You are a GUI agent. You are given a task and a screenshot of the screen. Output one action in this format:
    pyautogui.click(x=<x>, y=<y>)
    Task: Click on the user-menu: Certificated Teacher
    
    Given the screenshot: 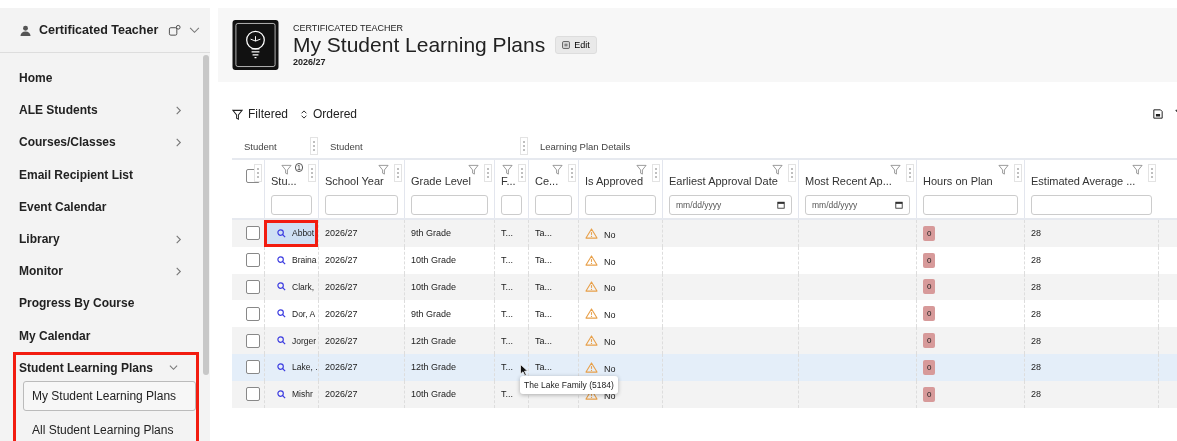 What is the action you would take?
    pyautogui.click(x=105, y=30)
    